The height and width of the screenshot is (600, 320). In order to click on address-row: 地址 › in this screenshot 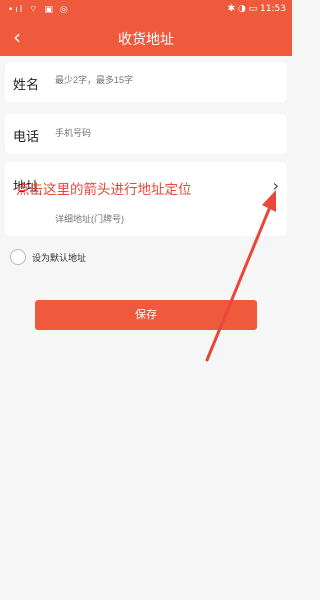, I will do `click(146, 199)`.